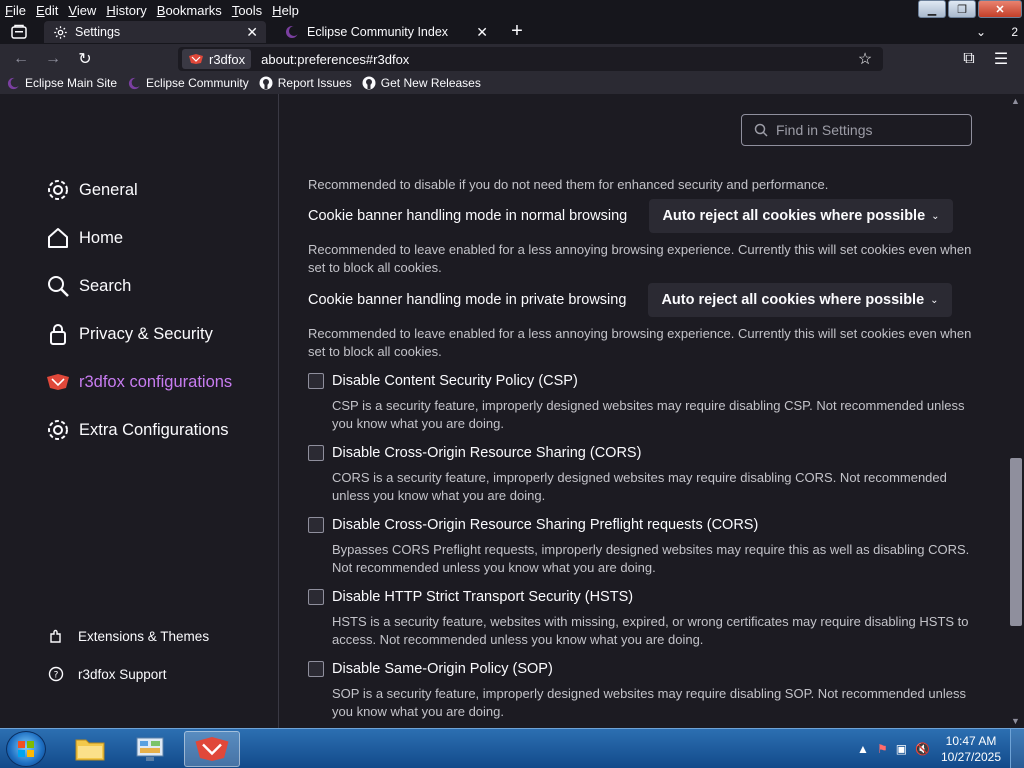 The width and height of the screenshot is (1024, 768). What do you see at coordinates (1015, 101) in the screenshot?
I see `scroll-up-icon: ▲` at bounding box center [1015, 101].